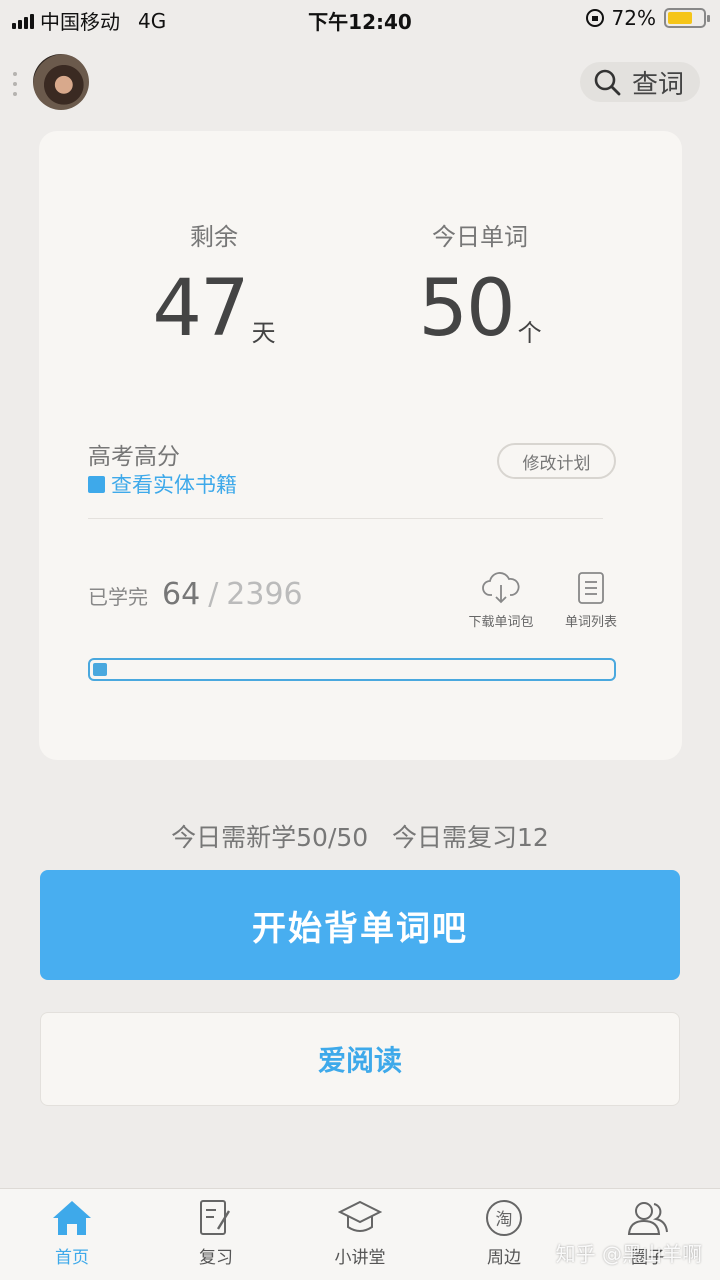 This screenshot has width=720, height=1280. Describe the element at coordinates (680, 18) in the screenshot. I see `battery-fill` at that location.